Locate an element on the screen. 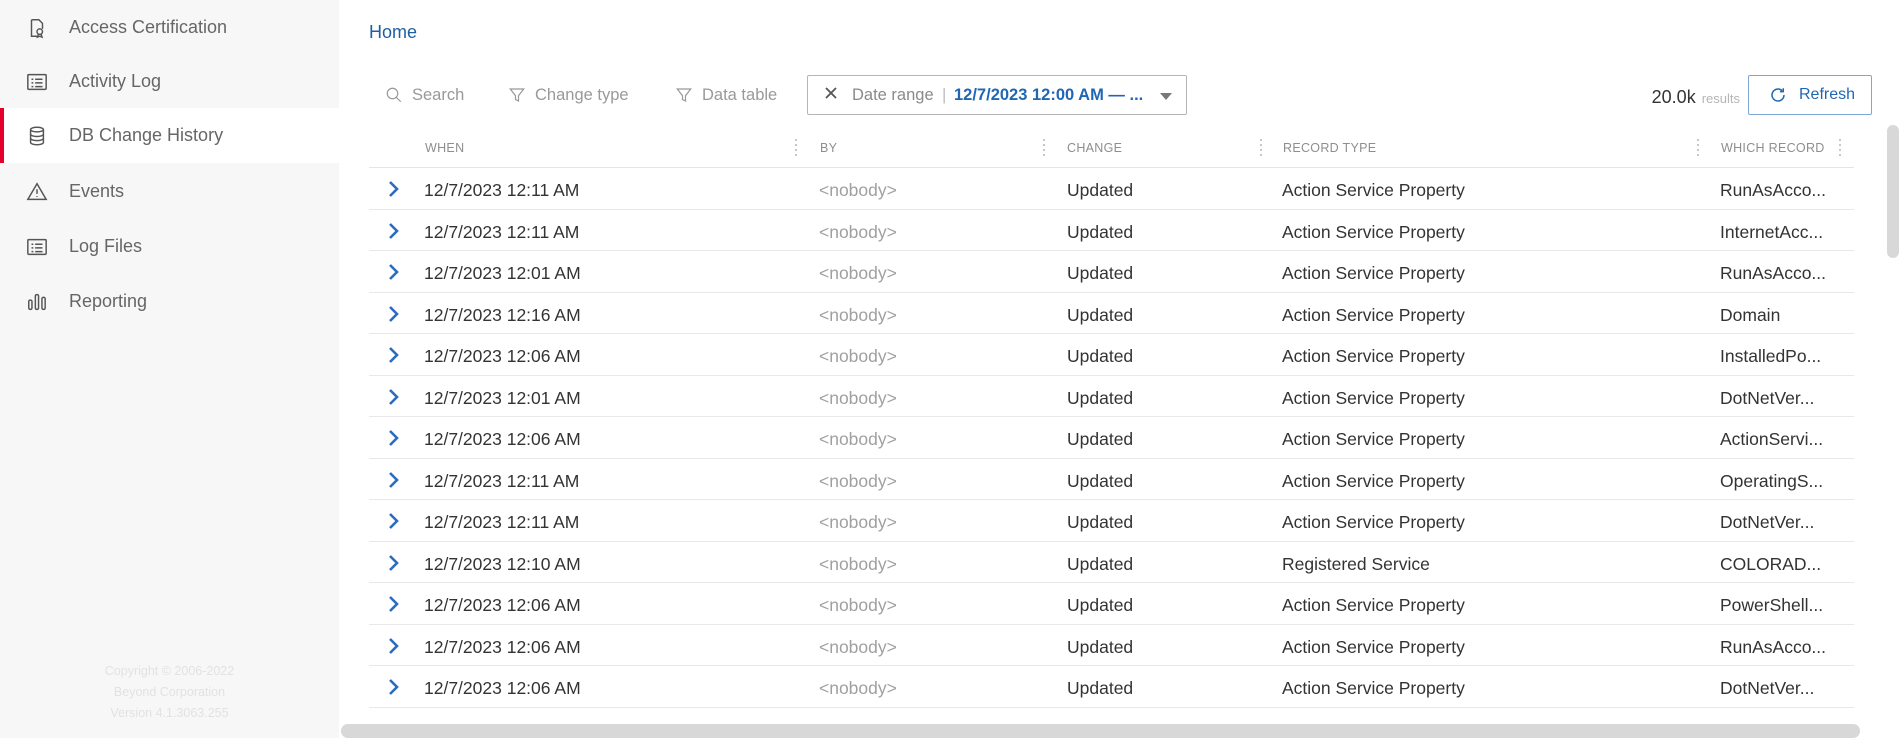 The width and height of the screenshot is (1901, 738). sidebar-item-db-change-history: DB Change History is located at coordinates (169, 135).